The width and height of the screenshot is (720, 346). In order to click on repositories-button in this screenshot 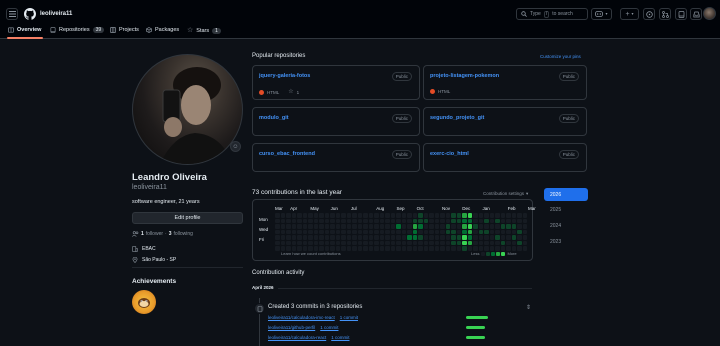, I will do `click(681, 14)`.